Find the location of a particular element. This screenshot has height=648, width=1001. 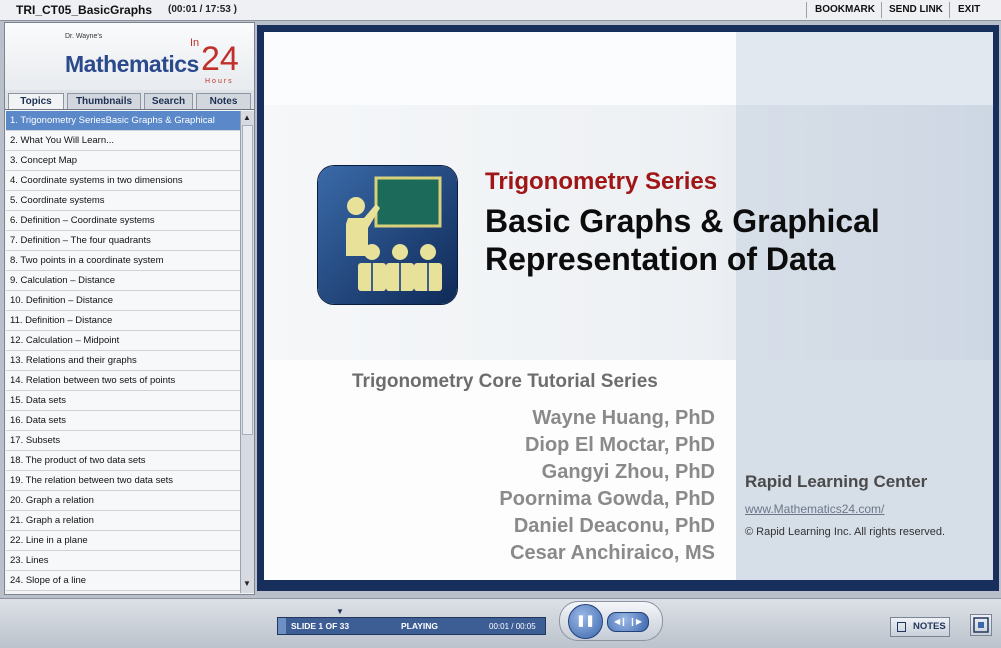

topic-item: 5. Coordinate systems is located at coordinates (123, 201).